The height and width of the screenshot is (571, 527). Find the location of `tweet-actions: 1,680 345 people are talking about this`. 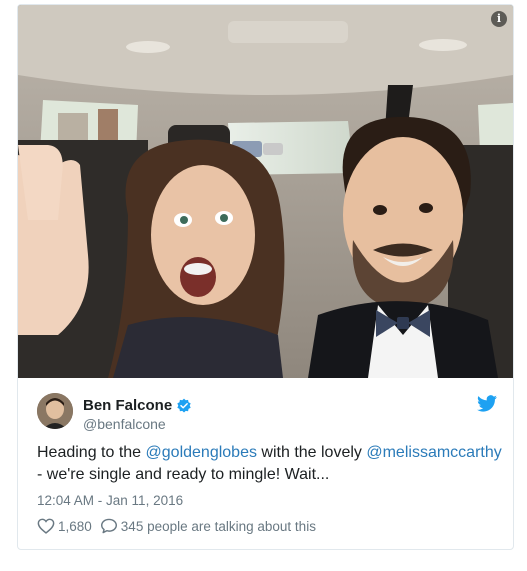

tweet-actions: 1,680 345 people are talking about this is located at coordinates (176, 526).